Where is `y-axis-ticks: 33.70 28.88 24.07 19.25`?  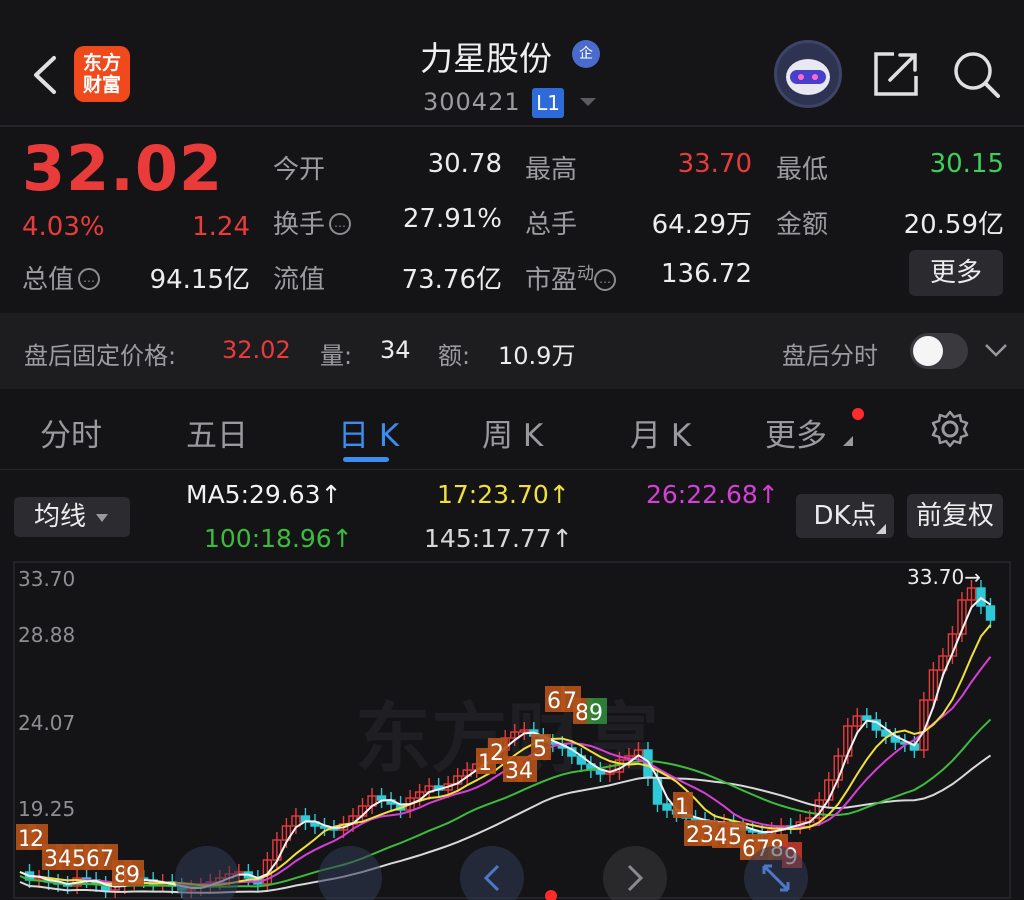 y-axis-ticks: 33.70 28.88 24.07 19.25 is located at coordinates (46, 694).